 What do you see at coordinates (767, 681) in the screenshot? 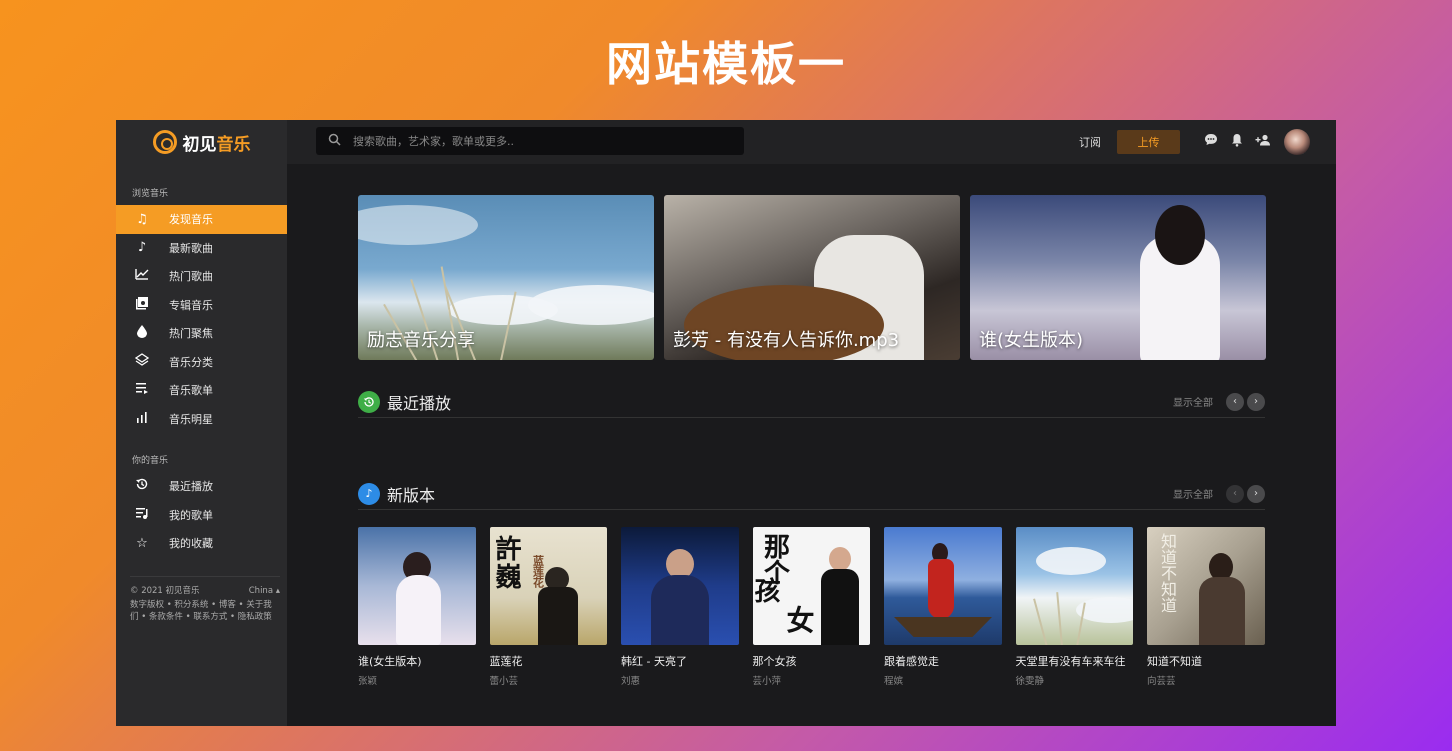
I see `album-artist: 芸小萍` at bounding box center [767, 681].